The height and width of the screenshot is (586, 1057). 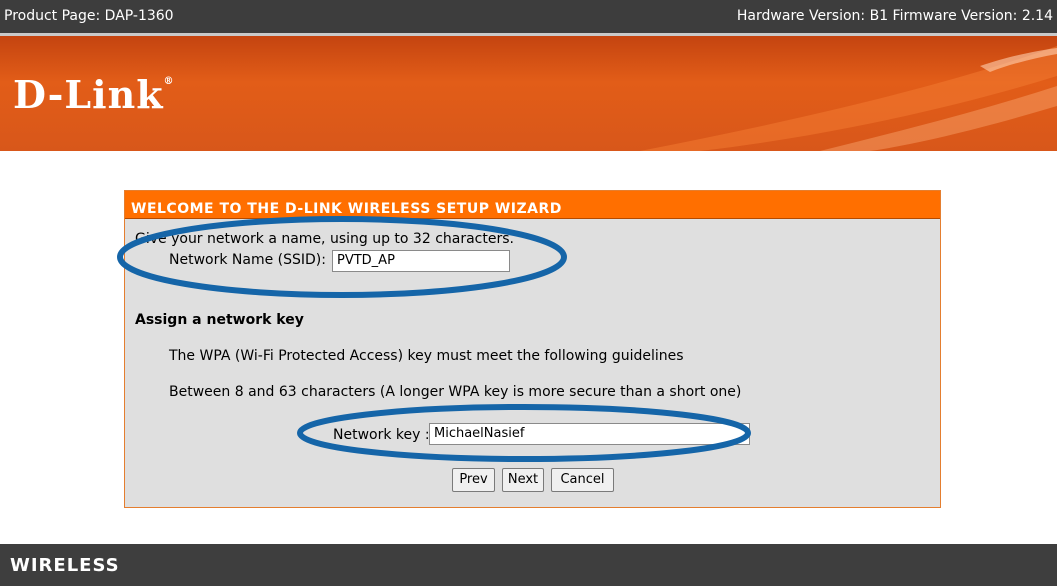 I want to click on product-page-label: Product Page: DAP-1360, so click(x=89, y=16).